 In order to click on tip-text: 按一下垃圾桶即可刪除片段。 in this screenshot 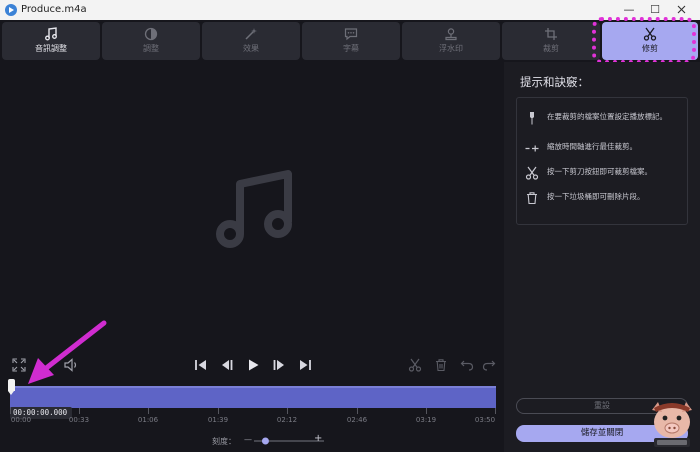, I will do `click(596, 196)`.